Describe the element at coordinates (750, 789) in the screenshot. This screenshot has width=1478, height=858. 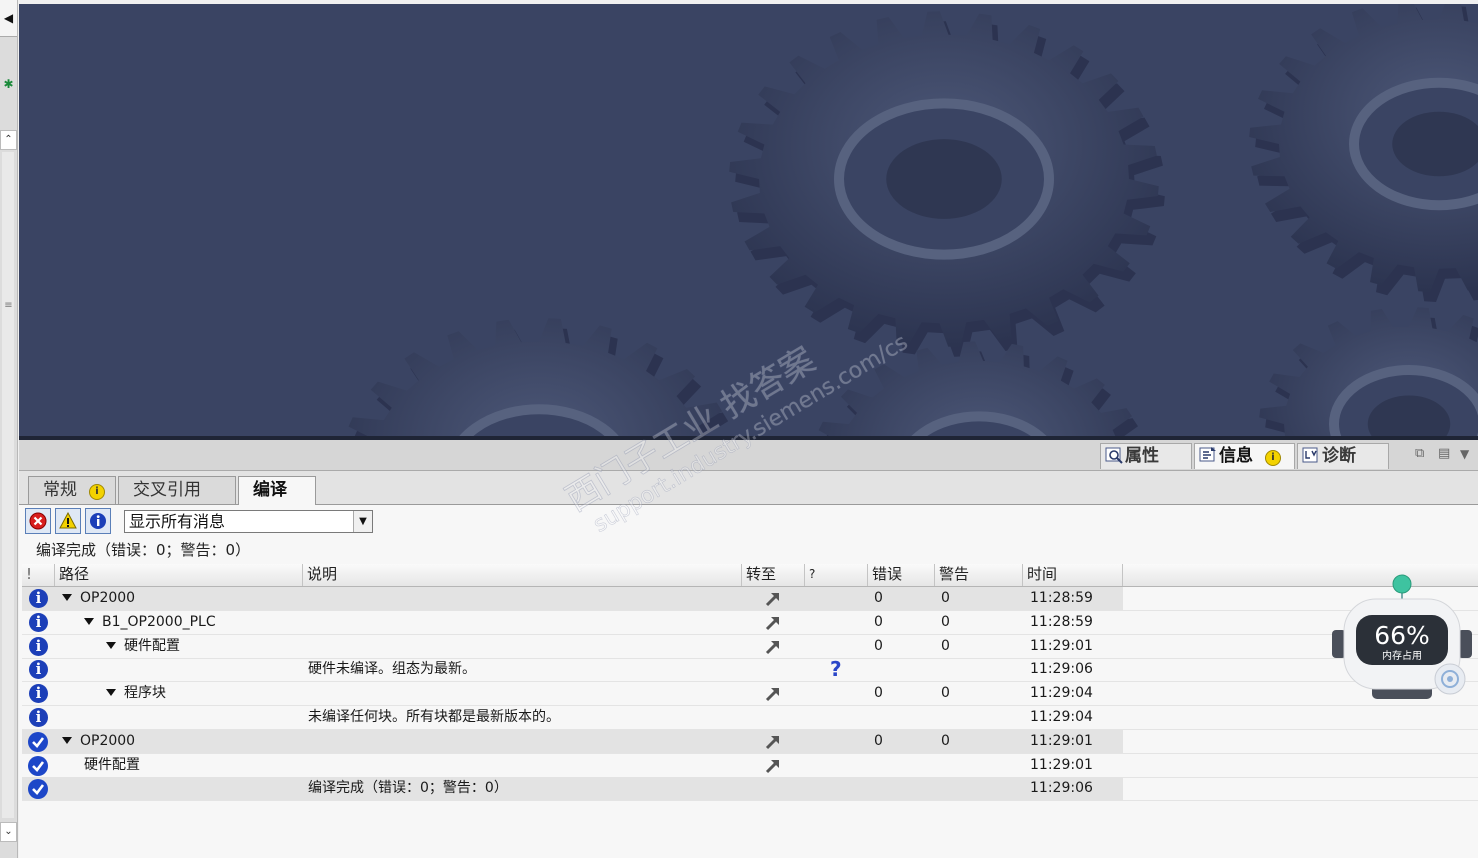
I see `table-row: 编译完成（错误：0；警告：0） 11:29:06` at that location.